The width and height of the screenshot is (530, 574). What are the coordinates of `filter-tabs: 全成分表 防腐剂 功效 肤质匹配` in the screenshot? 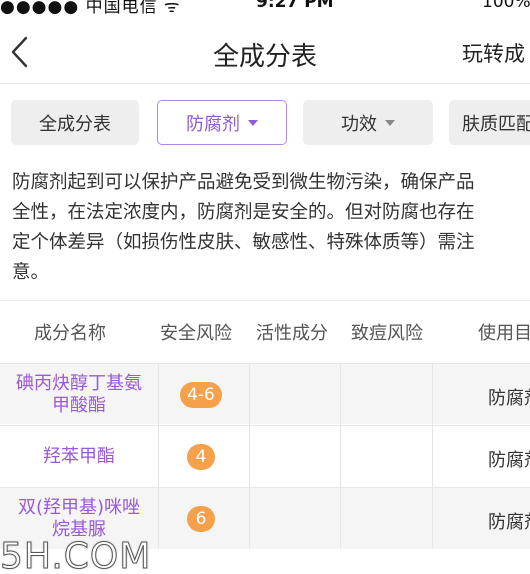 It's located at (265, 123).